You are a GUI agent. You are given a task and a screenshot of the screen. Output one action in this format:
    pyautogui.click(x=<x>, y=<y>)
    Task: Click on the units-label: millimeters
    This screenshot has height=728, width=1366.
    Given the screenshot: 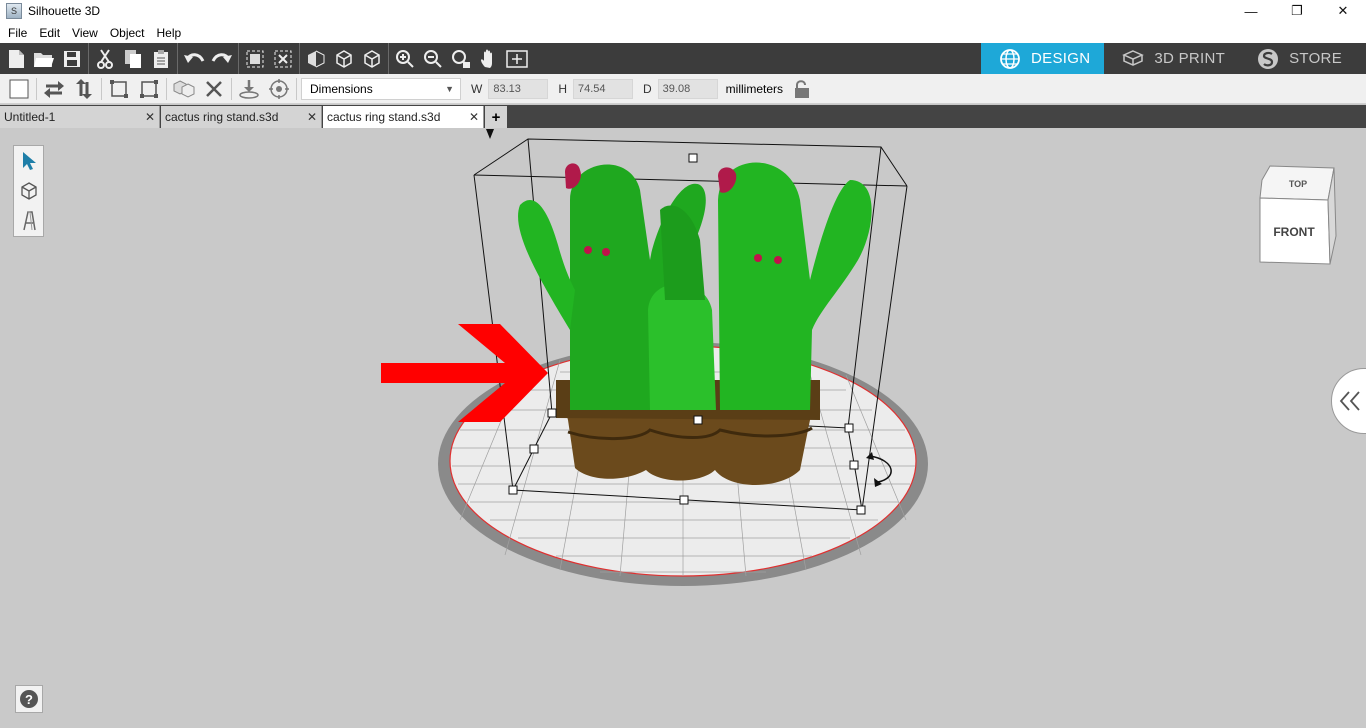 What is the action you would take?
    pyautogui.click(x=754, y=88)
    